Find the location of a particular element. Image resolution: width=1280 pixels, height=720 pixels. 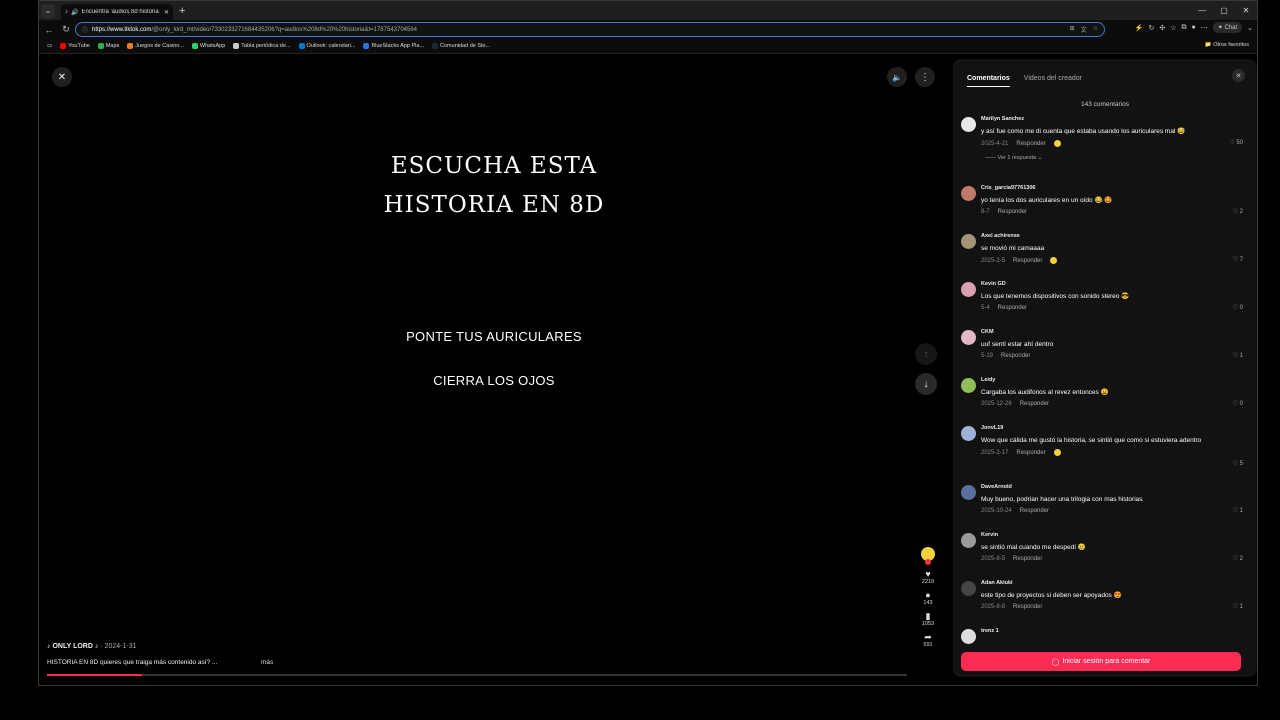

tab-creator-videos: Videos del creador is located at coordinates (1053, 81).